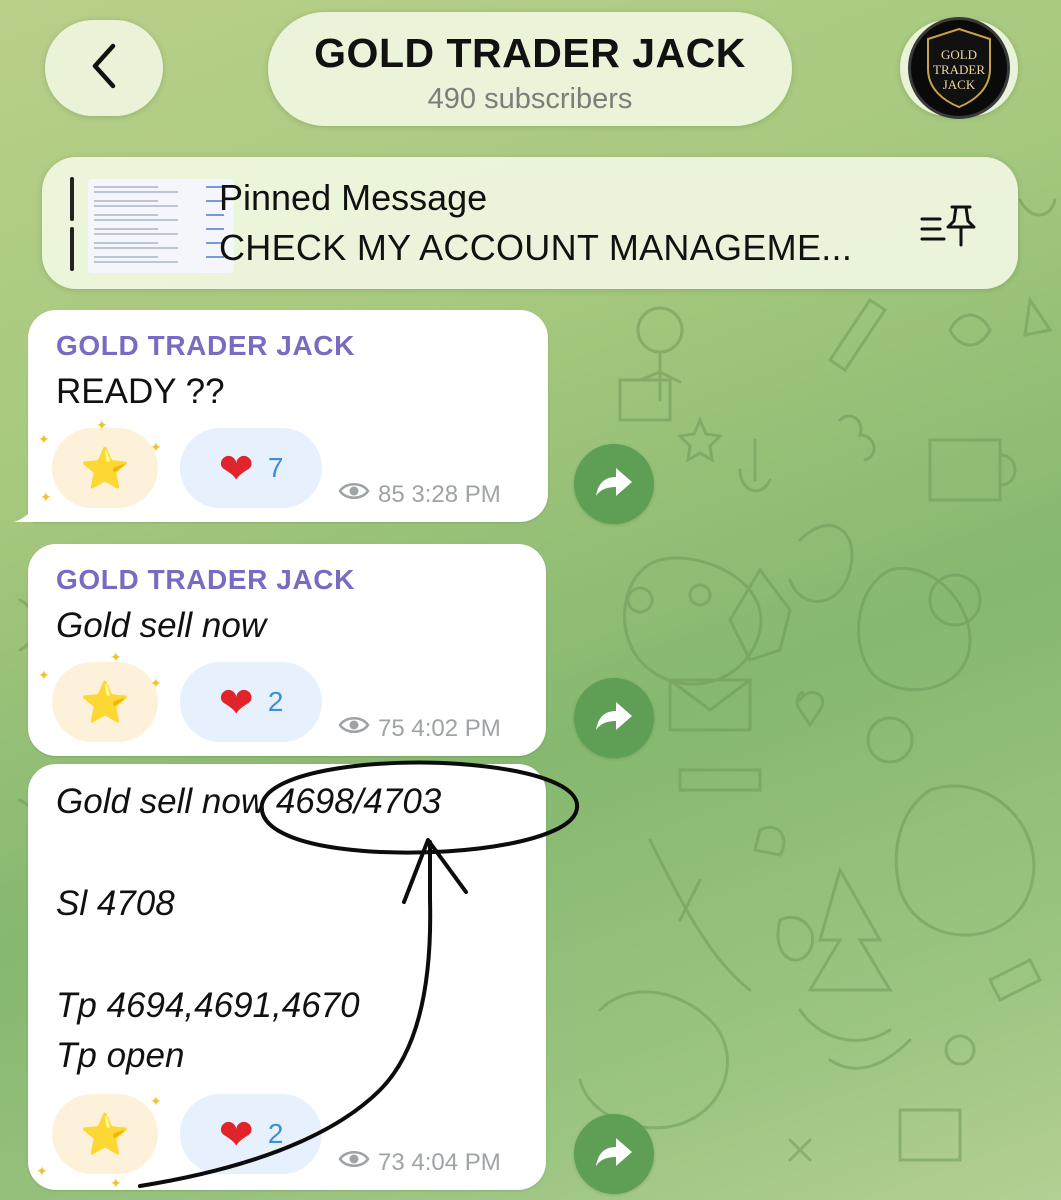 This screenshot has height=1200, width=1061. I want to click on annotation-arrow, so click(285, 1014).